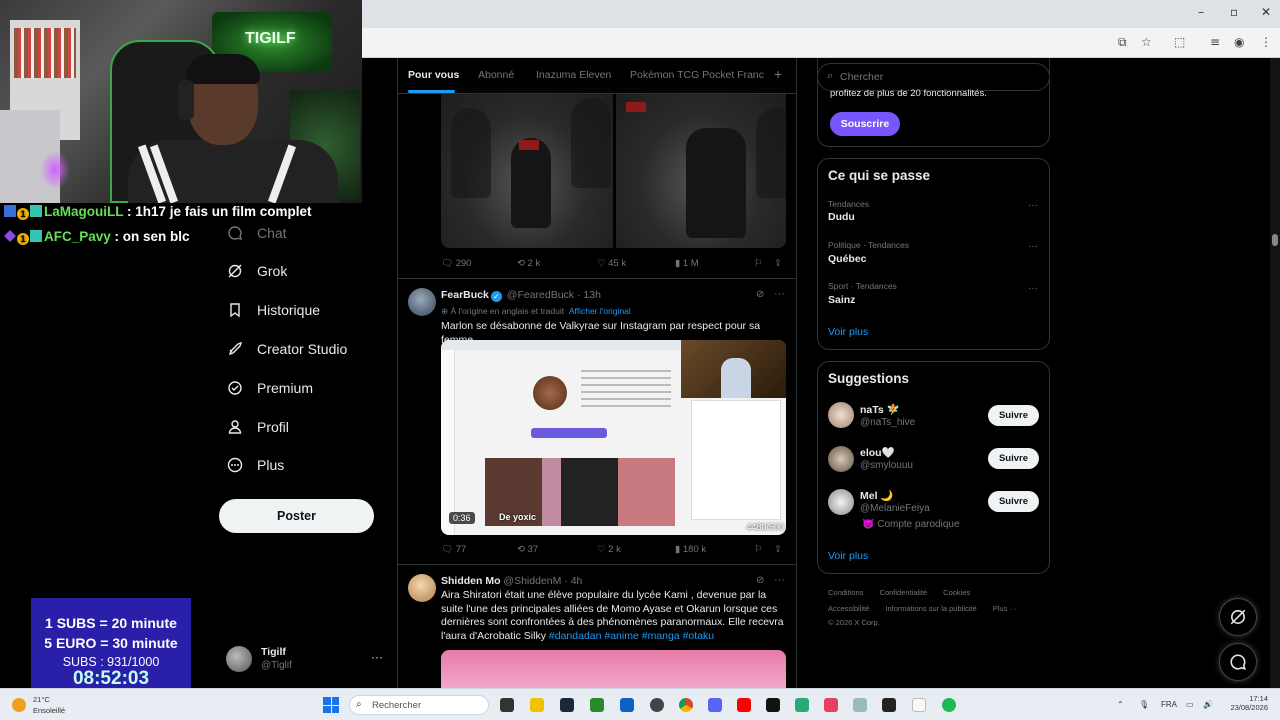  Describe the element at coordinates (528, 263) in the screenshot. I see `retweet-action: ⟲ 2 k` at that location.